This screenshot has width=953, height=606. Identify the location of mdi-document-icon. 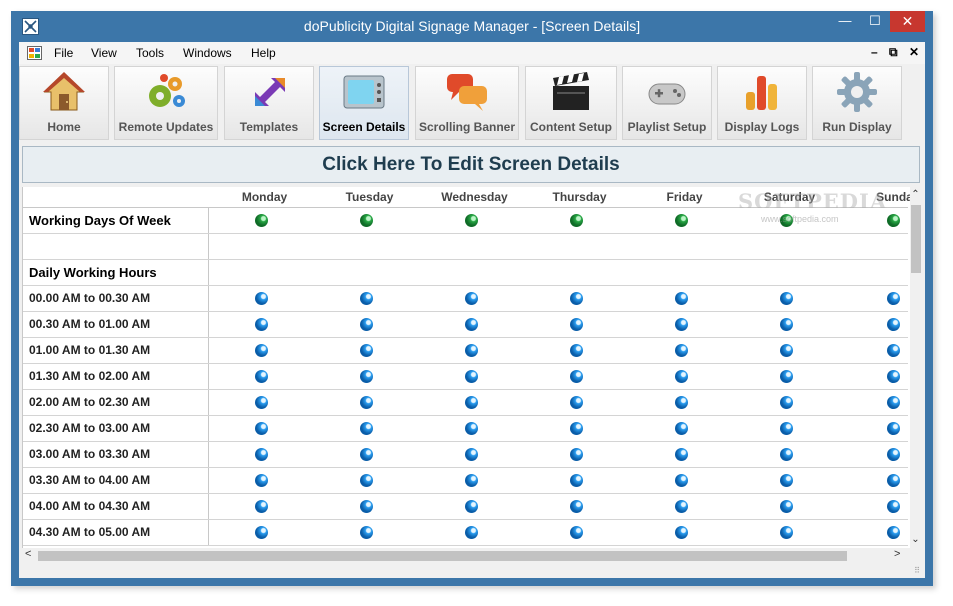
(34, 53).